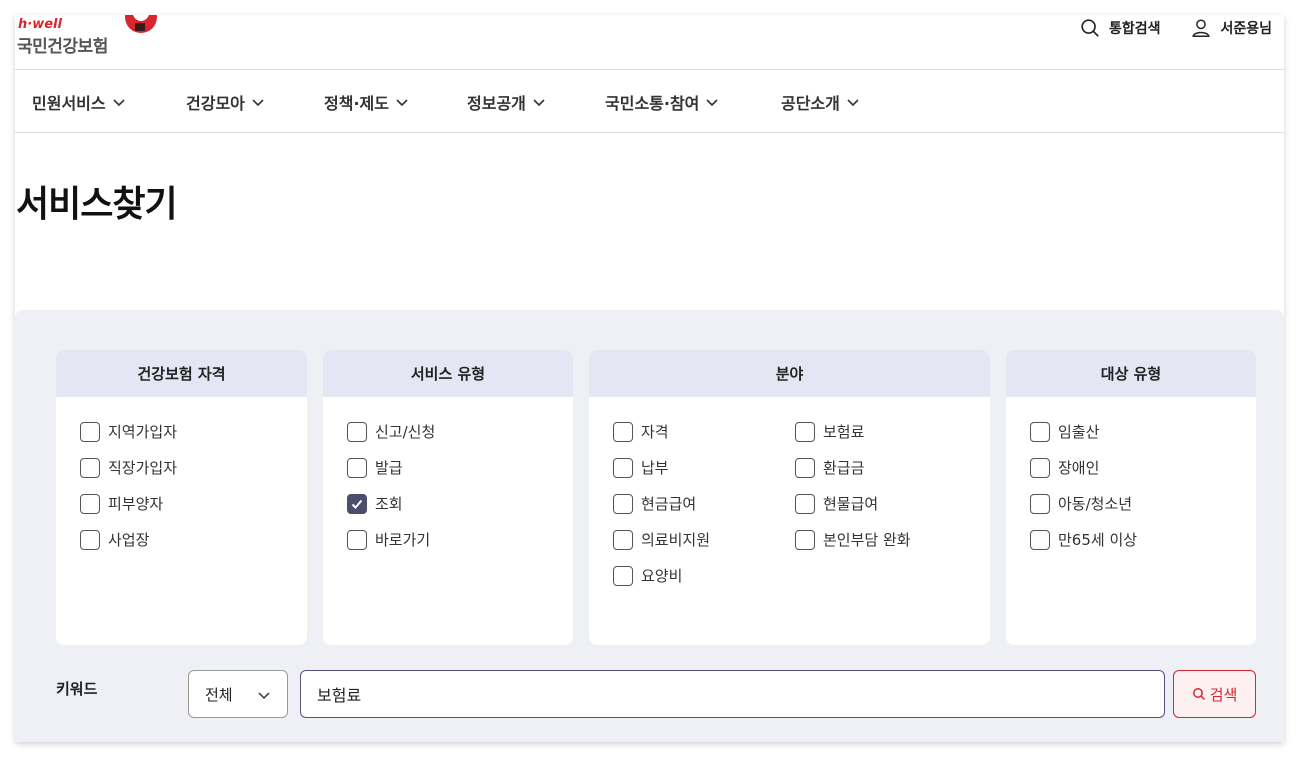 Image resolution: width=1299 pixels, height=757 pixels. What do you see at coordinates (655, 468) in the screenshot?
I see `checkbox-label: 납부` at bounding box center [655, 468].